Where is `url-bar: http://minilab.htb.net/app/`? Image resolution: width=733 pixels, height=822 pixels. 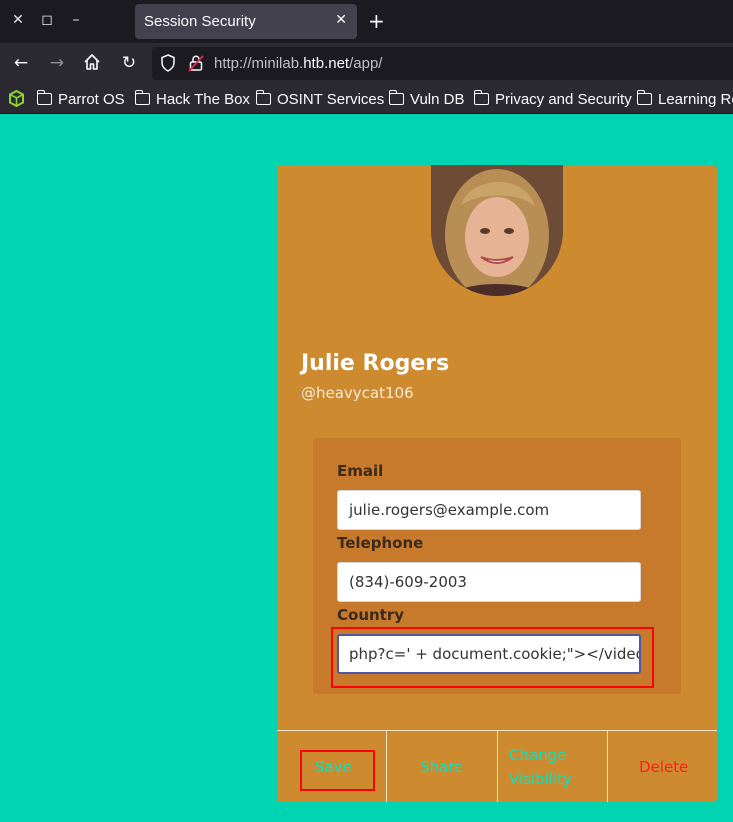 url-bar: http://minilab.htb.net/app/ is located at coordinates (442, 63).